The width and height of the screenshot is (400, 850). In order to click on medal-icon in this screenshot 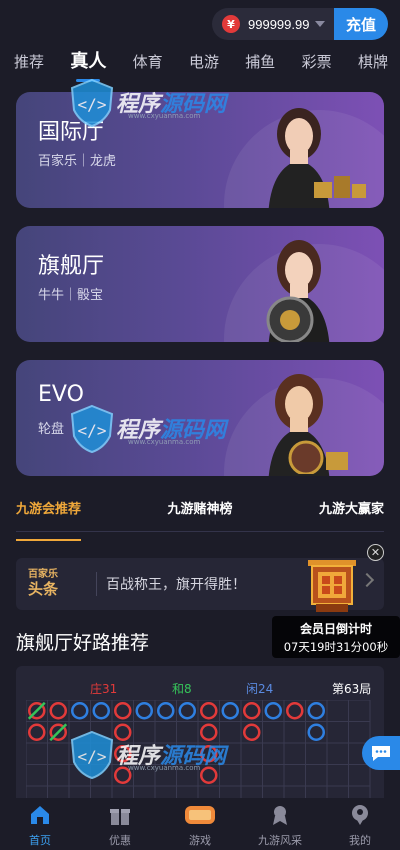, I will do `click(280, 815)`.